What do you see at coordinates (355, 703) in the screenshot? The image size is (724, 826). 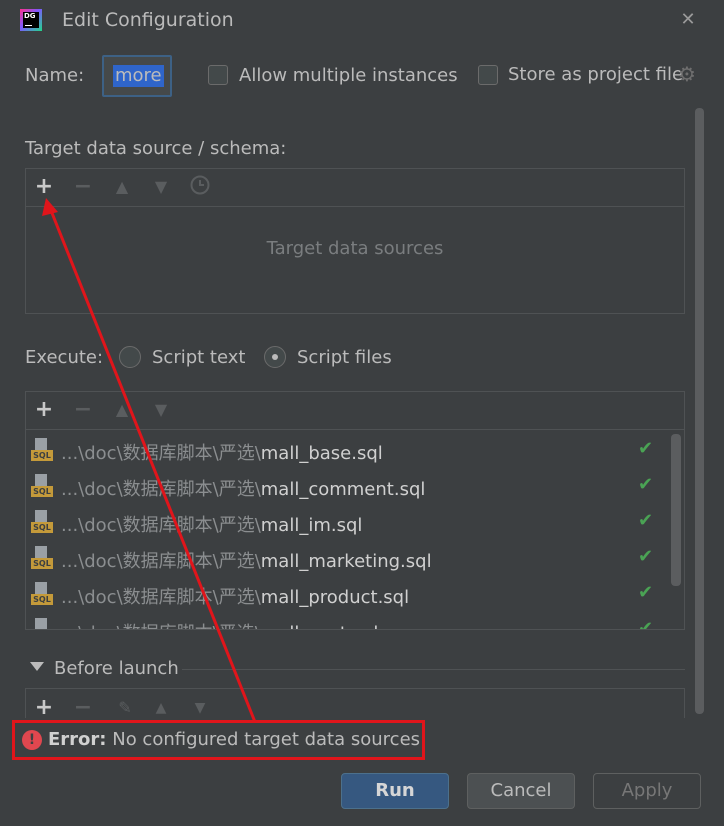 I see `before-launch-panel: + − ✎ ▲ ▼` at bounding box center [355, 703].